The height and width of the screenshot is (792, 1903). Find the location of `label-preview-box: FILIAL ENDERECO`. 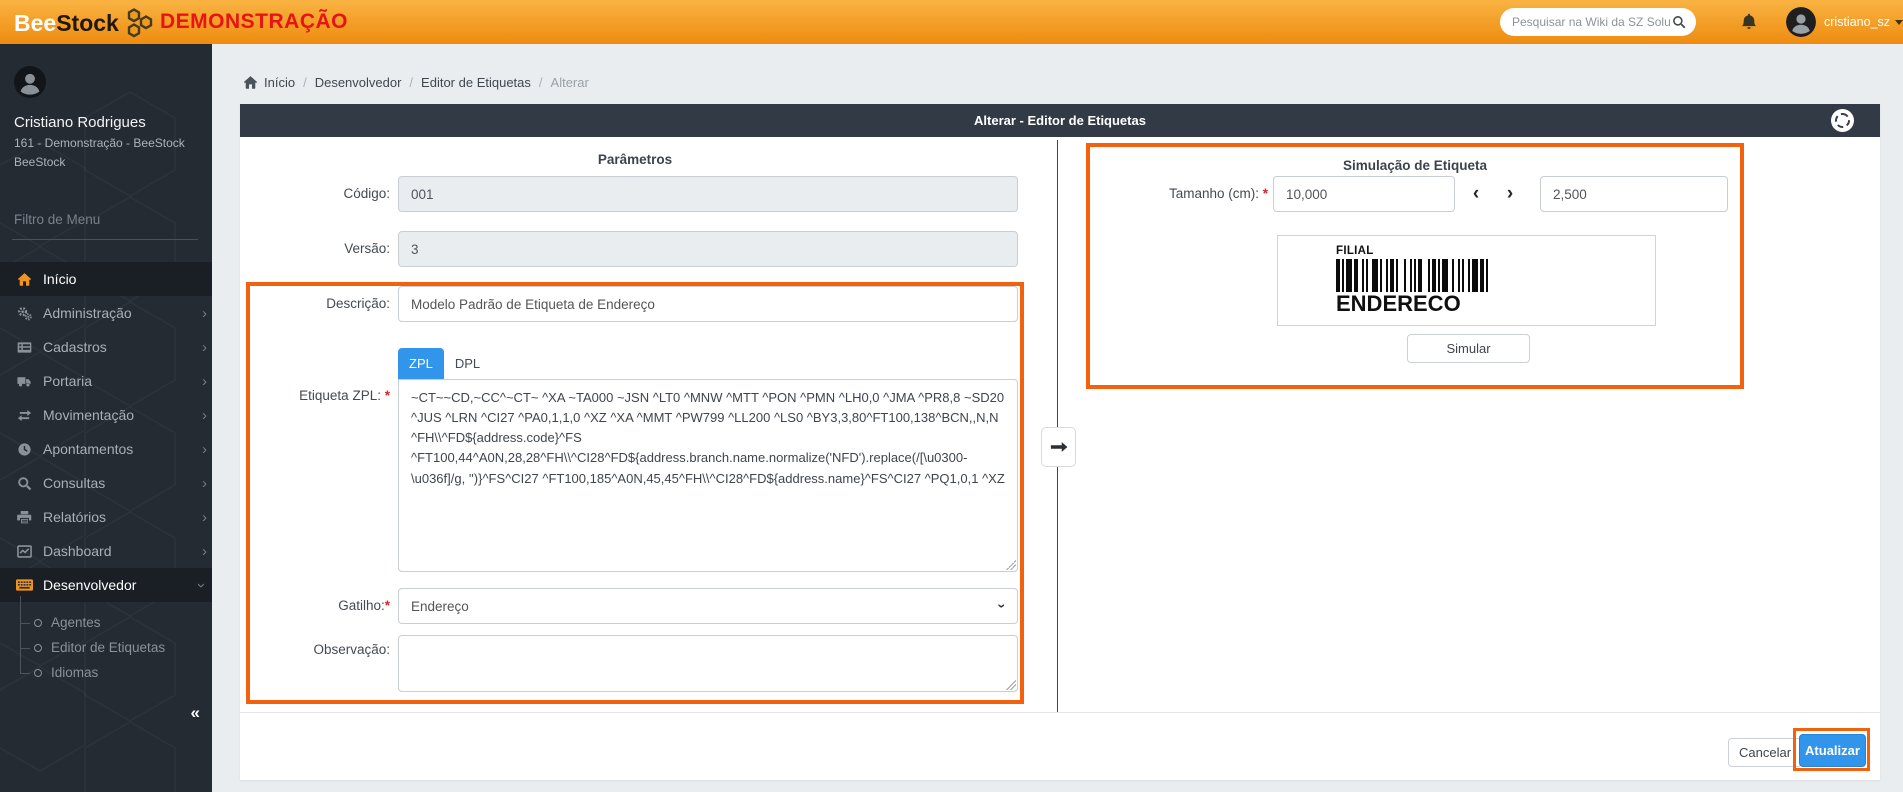

label-preview-box: FILIAL ENDERECO is located at coordinates (1466, 280).